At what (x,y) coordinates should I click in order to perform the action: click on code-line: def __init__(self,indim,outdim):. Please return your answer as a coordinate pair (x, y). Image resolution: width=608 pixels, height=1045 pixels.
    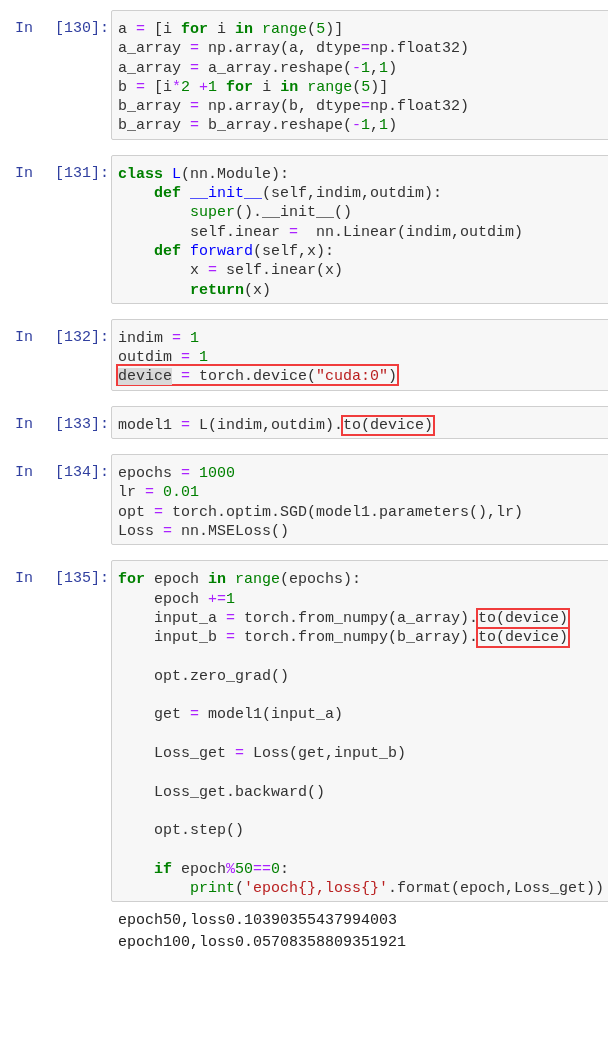
    Looking at the image, I should click on (298, 193).